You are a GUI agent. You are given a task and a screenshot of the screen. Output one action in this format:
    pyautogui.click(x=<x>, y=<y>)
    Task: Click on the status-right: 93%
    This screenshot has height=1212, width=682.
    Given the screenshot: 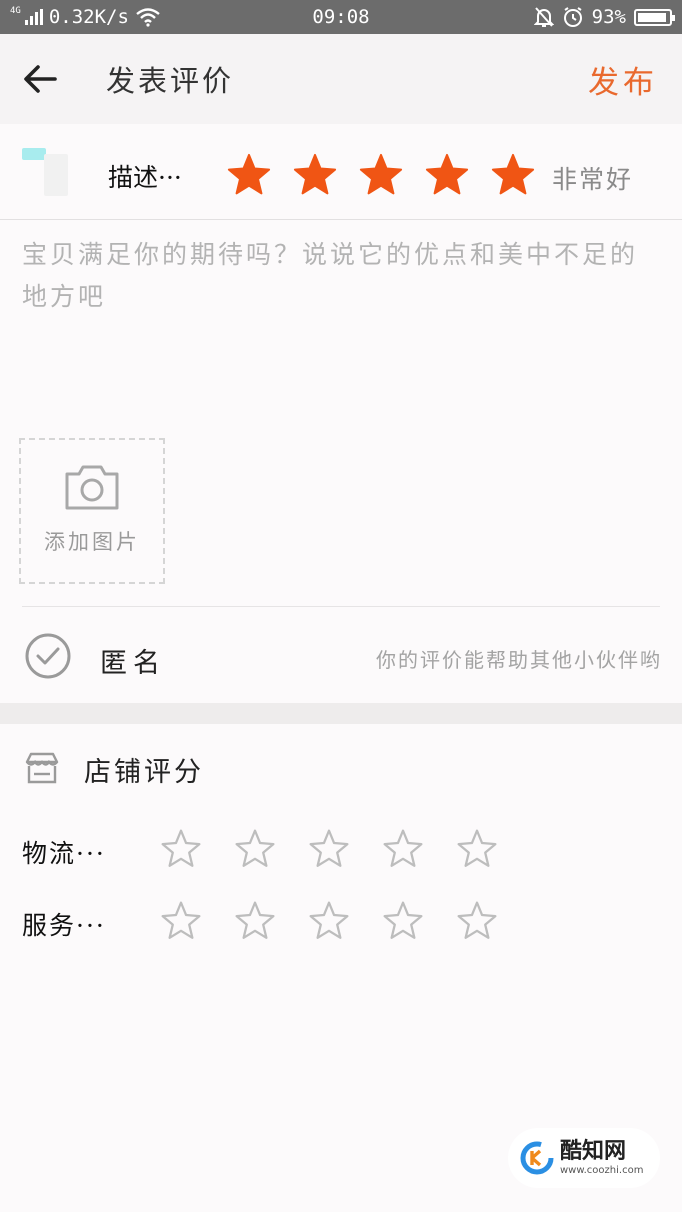 What is the action you would take?
    pyautogui.click(x=604, y=17)
    